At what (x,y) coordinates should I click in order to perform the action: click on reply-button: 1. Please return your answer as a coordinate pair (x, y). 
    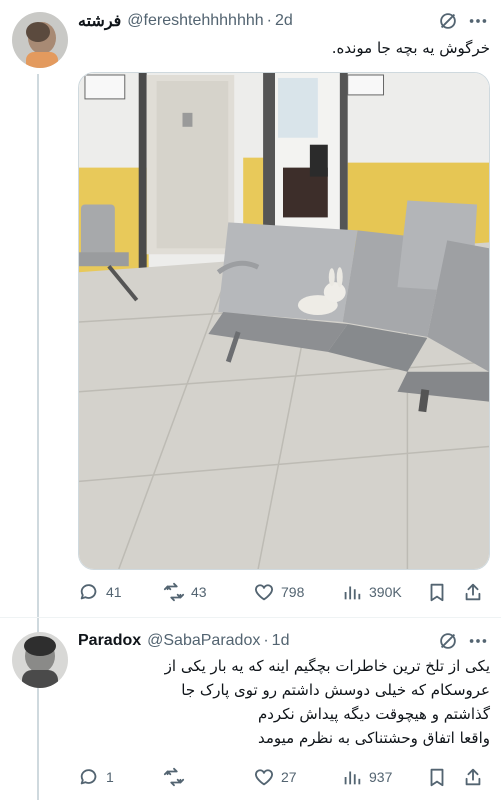
    Looking at the image, I should click on (96, 777).